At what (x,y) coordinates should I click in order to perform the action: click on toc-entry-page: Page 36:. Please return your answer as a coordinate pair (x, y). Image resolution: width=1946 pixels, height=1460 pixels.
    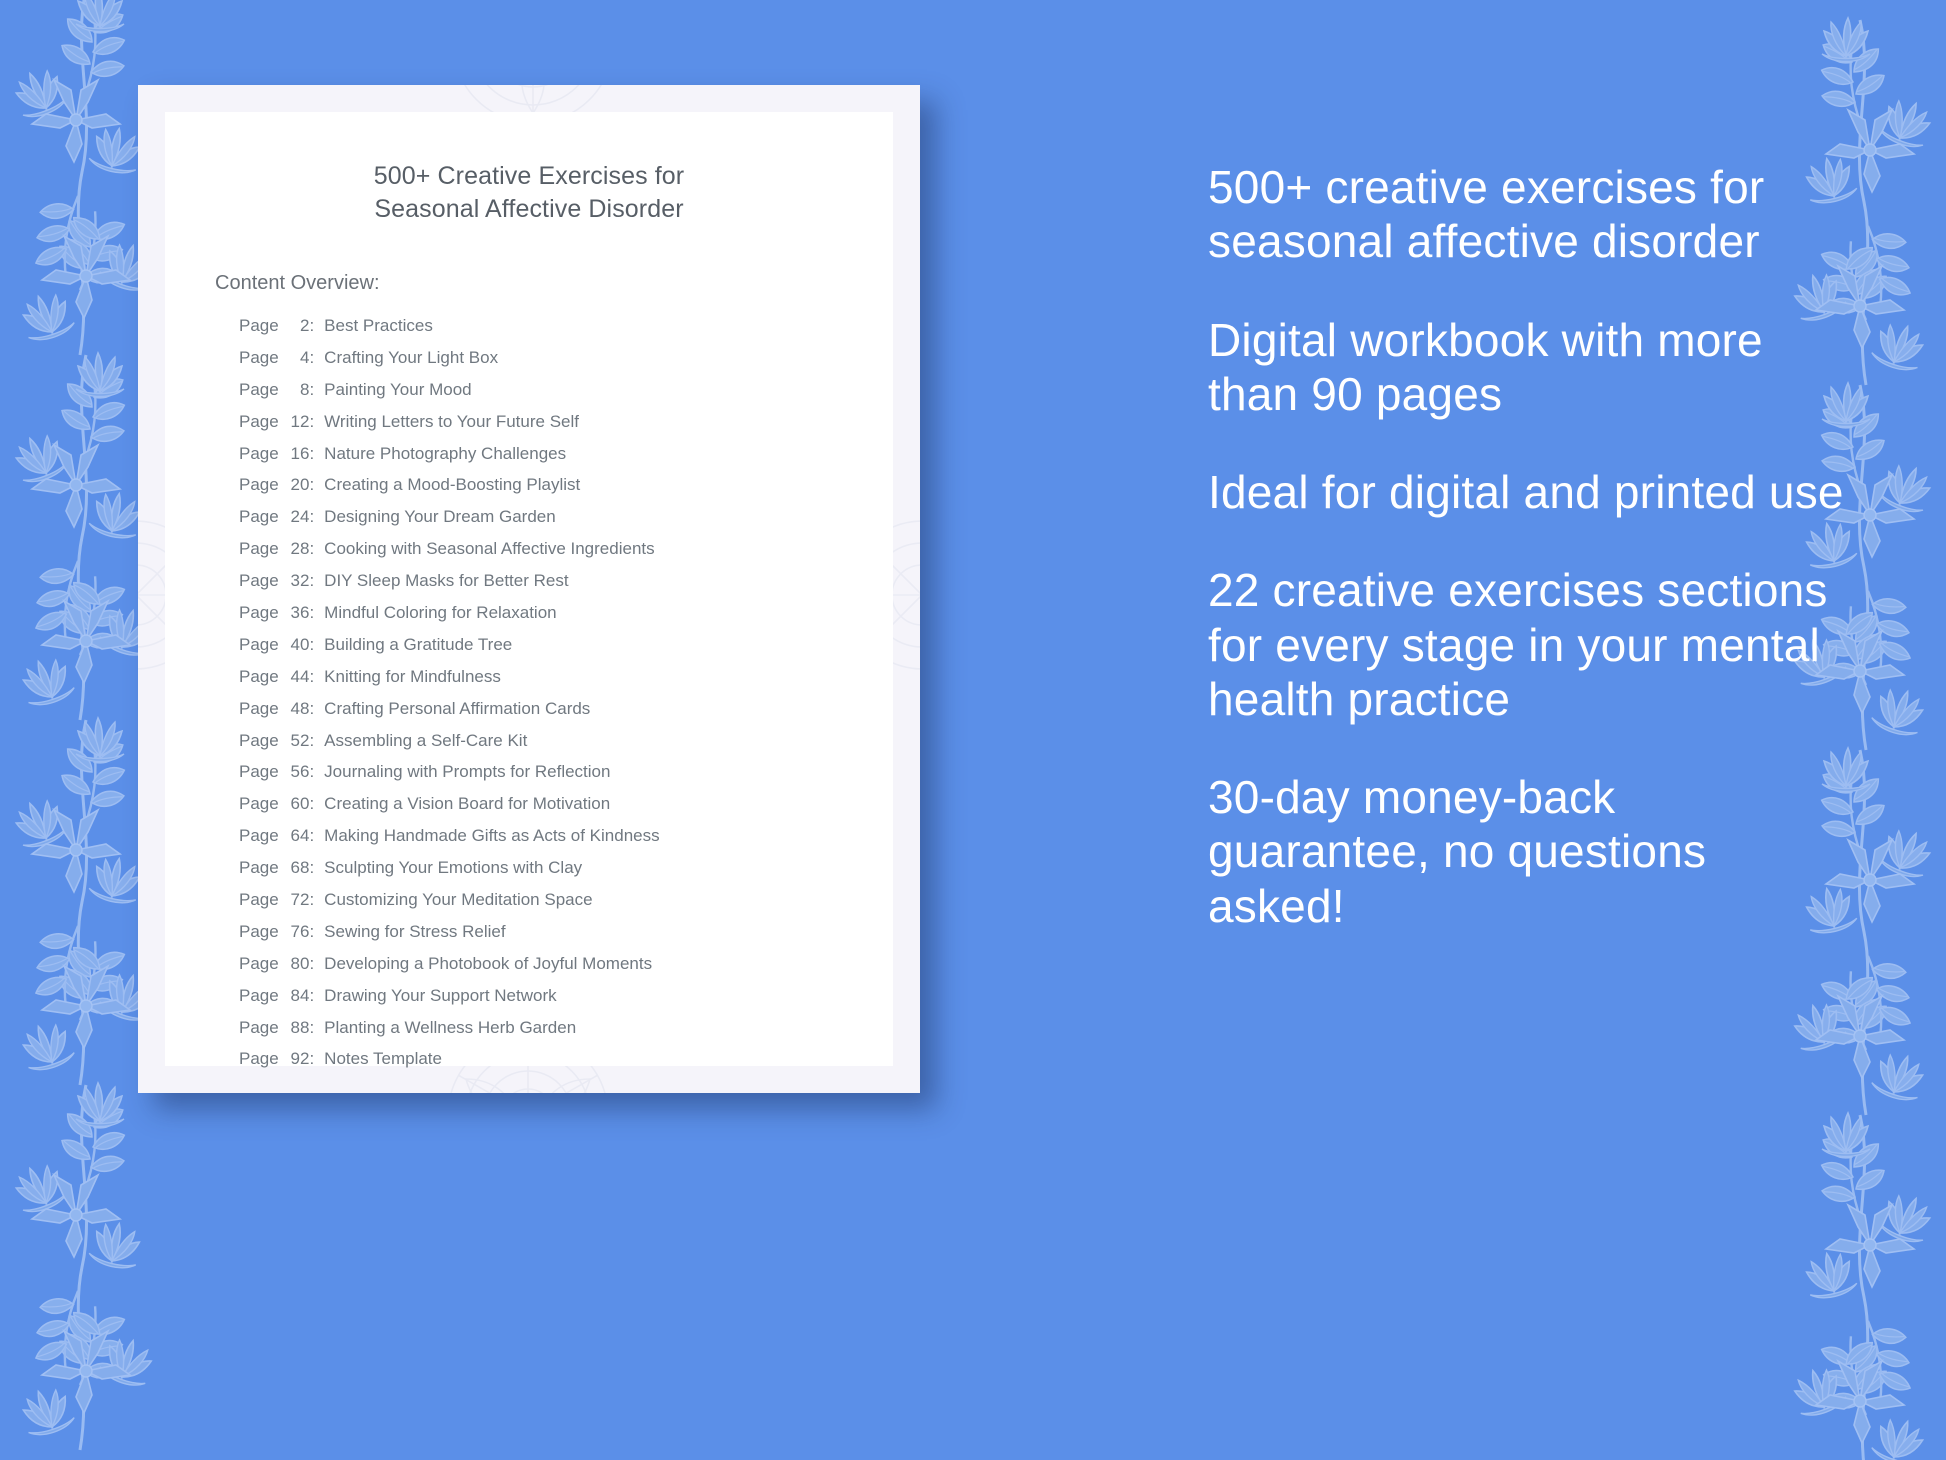
    Looking at the image, I should click on (277, 613).